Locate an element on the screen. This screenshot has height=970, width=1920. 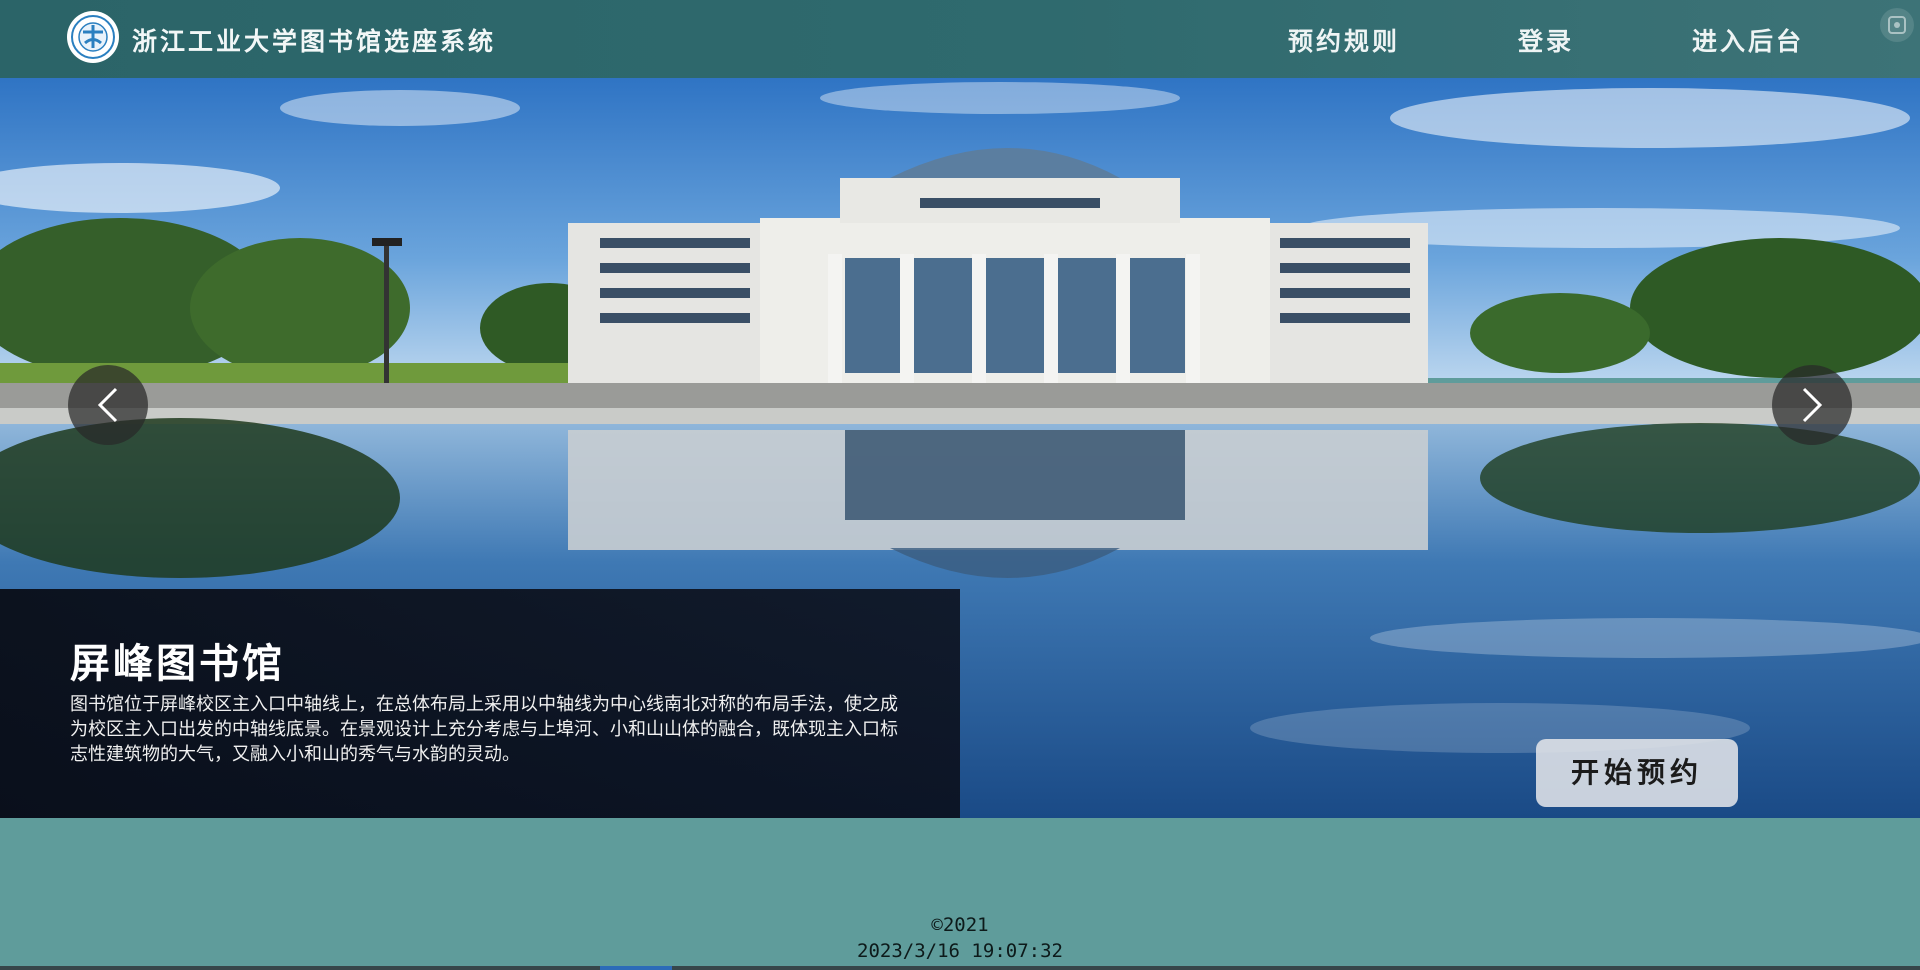
bottom-divider is located at coordinates (960, 968).